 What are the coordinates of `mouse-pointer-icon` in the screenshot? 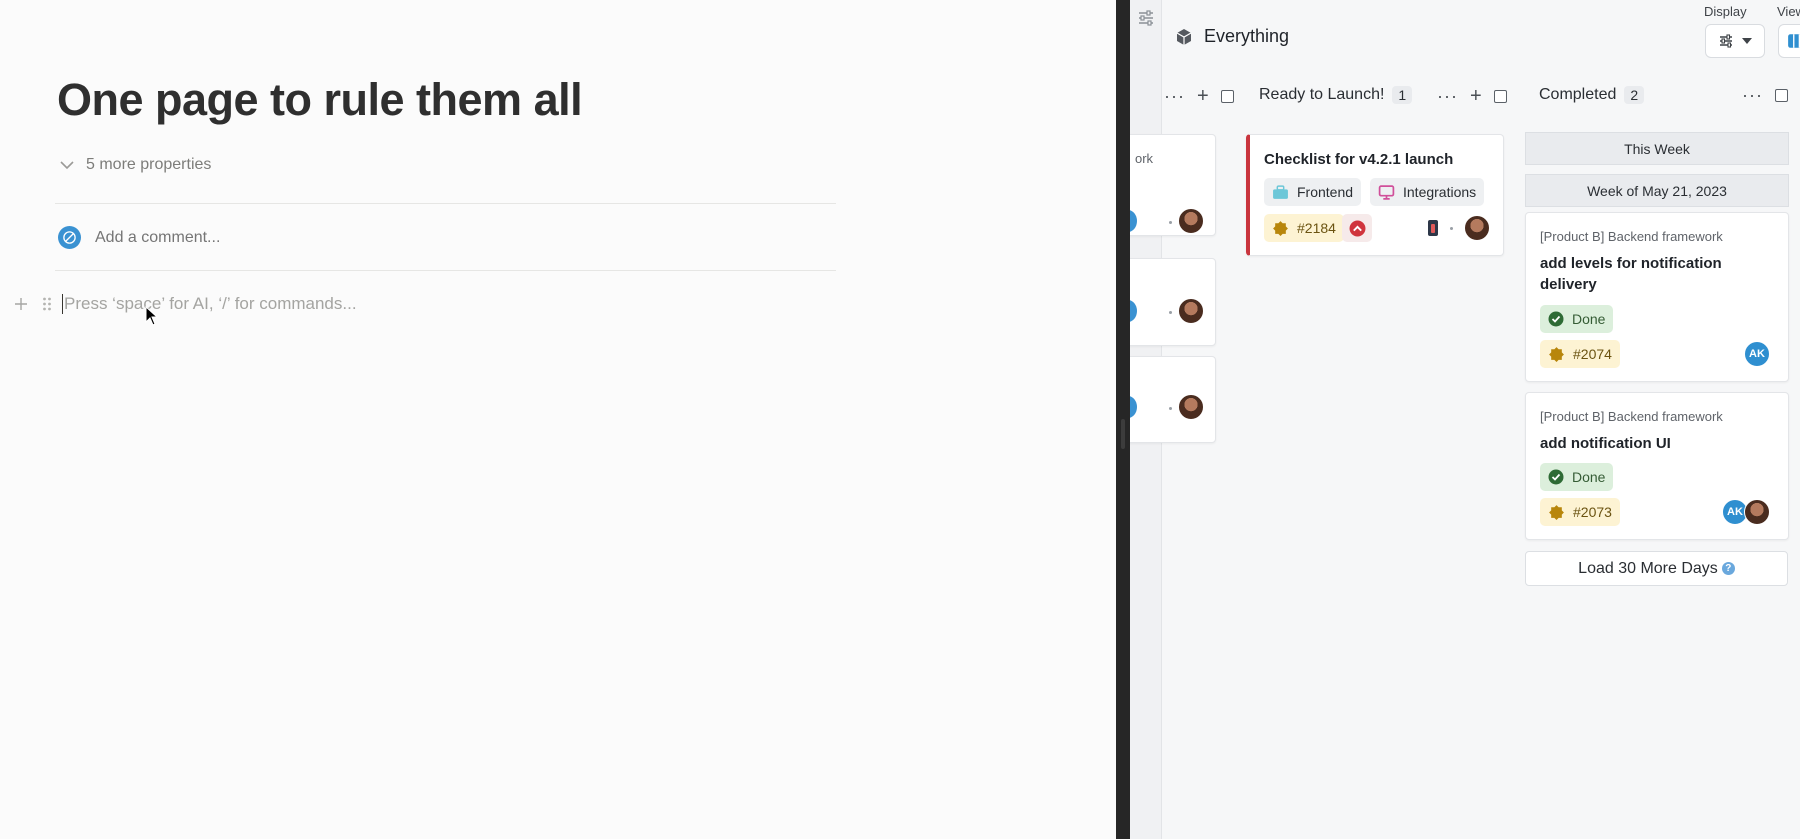 It's located at (152, 316).